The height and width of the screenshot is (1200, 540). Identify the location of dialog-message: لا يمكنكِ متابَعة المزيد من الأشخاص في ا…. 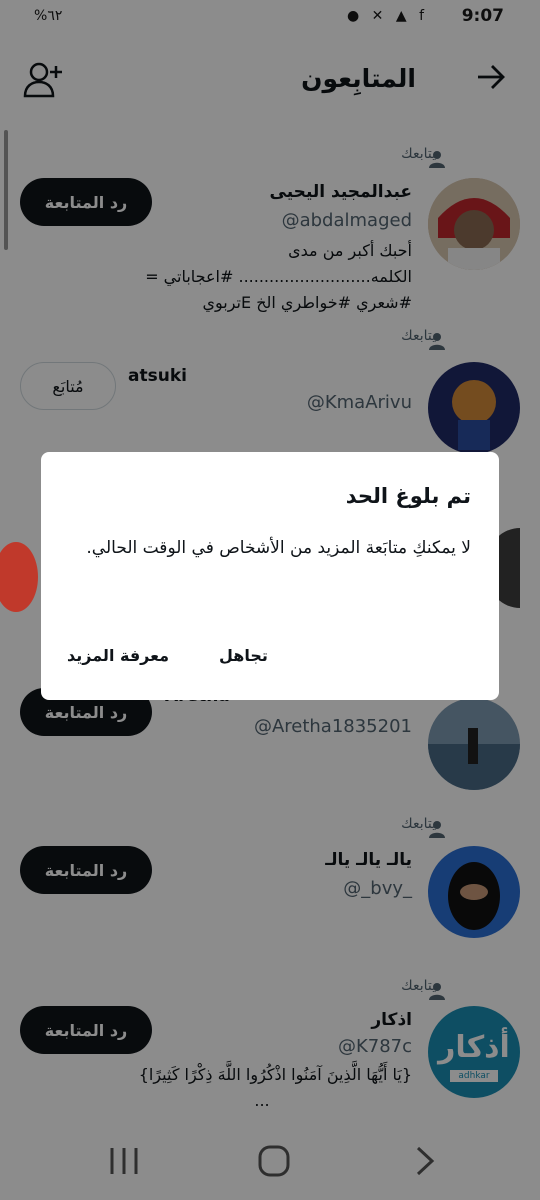
(278, 548).